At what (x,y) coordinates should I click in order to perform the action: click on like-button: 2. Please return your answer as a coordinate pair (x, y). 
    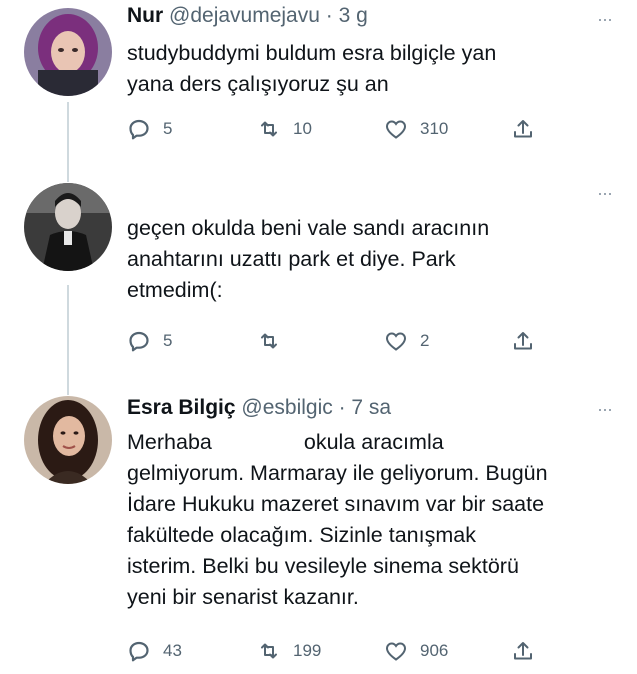
    Looking at the image, I should click on (406, 341).